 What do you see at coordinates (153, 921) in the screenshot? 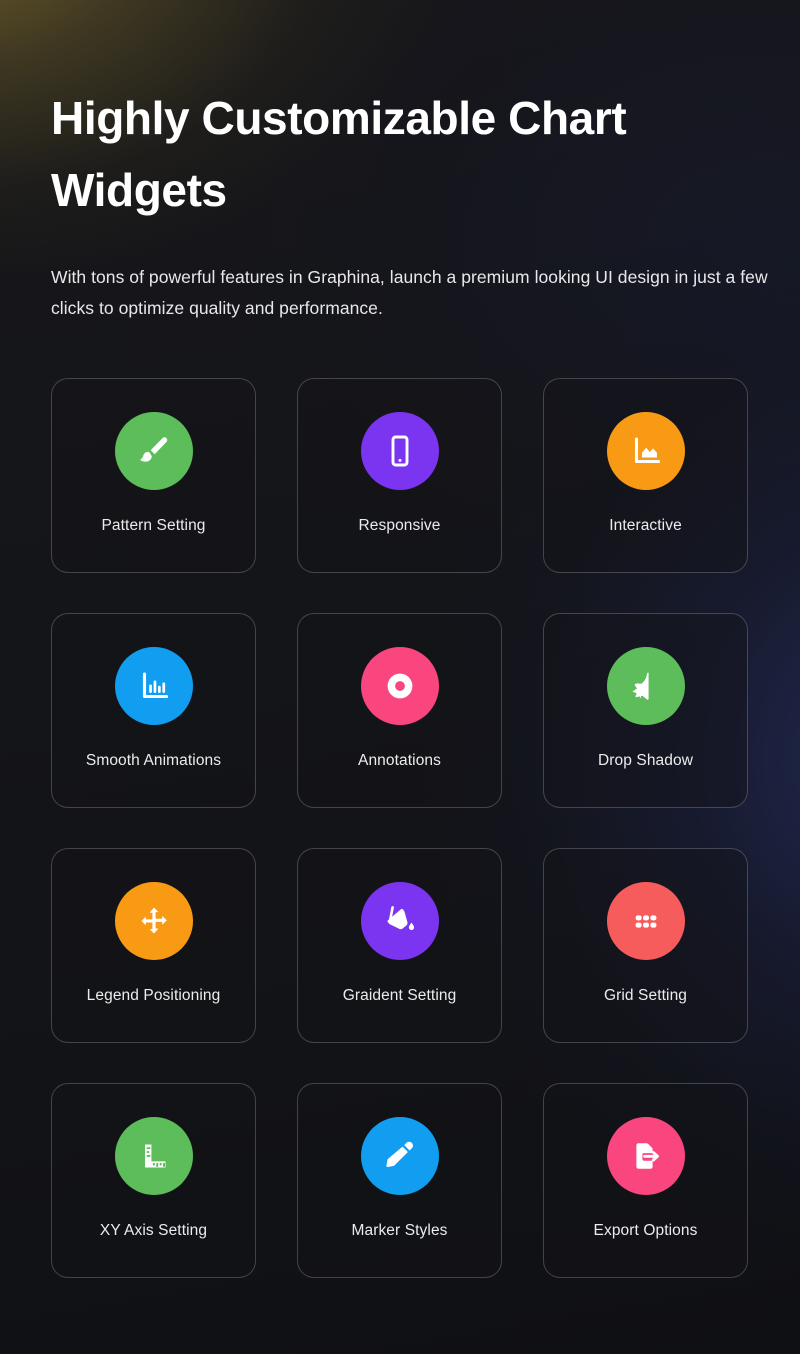
I see `move-arrows-icon` at bounding box center [153, 921].